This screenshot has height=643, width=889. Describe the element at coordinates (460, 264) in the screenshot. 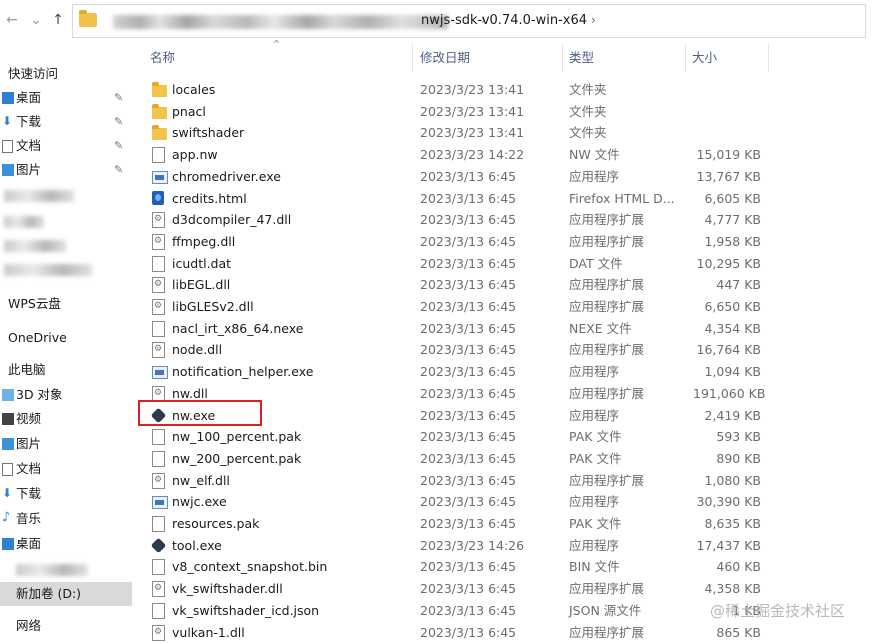

I see `file-row: icudtl.dat2023/3/13 6:45DAT 文件10,295 KB` at that location.